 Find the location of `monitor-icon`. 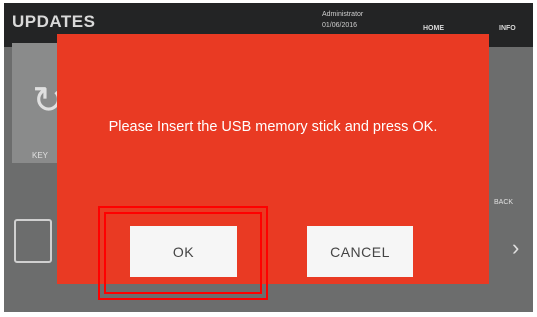

monitor-icon is located at coordinates (33, 241).